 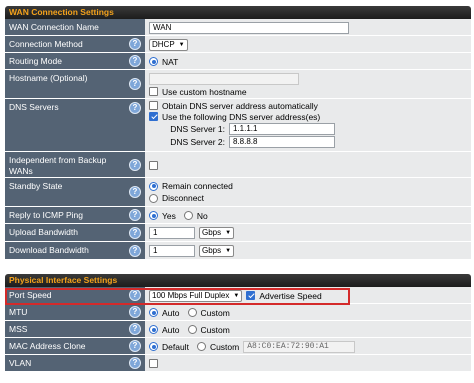 What do you see at coordinates (75, 61) in the screenshot?
I see `label-cell: Routing Mode?` at bounding box center [75, 61].